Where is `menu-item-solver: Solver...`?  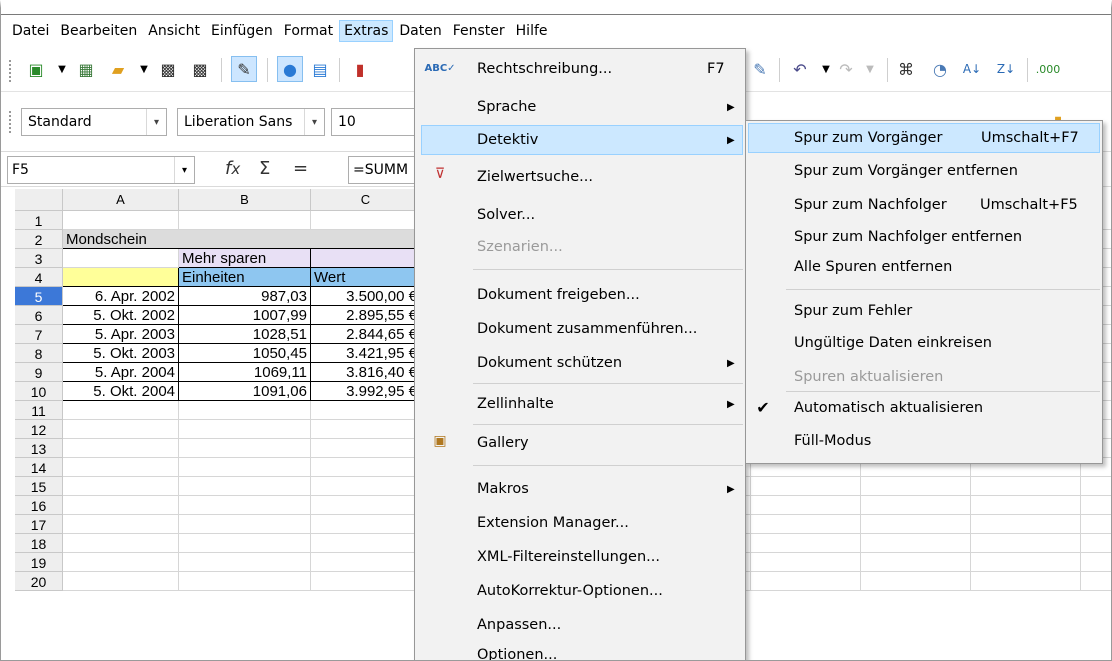 menu-item-solver: Solver... is located at coordinates (580, 215).